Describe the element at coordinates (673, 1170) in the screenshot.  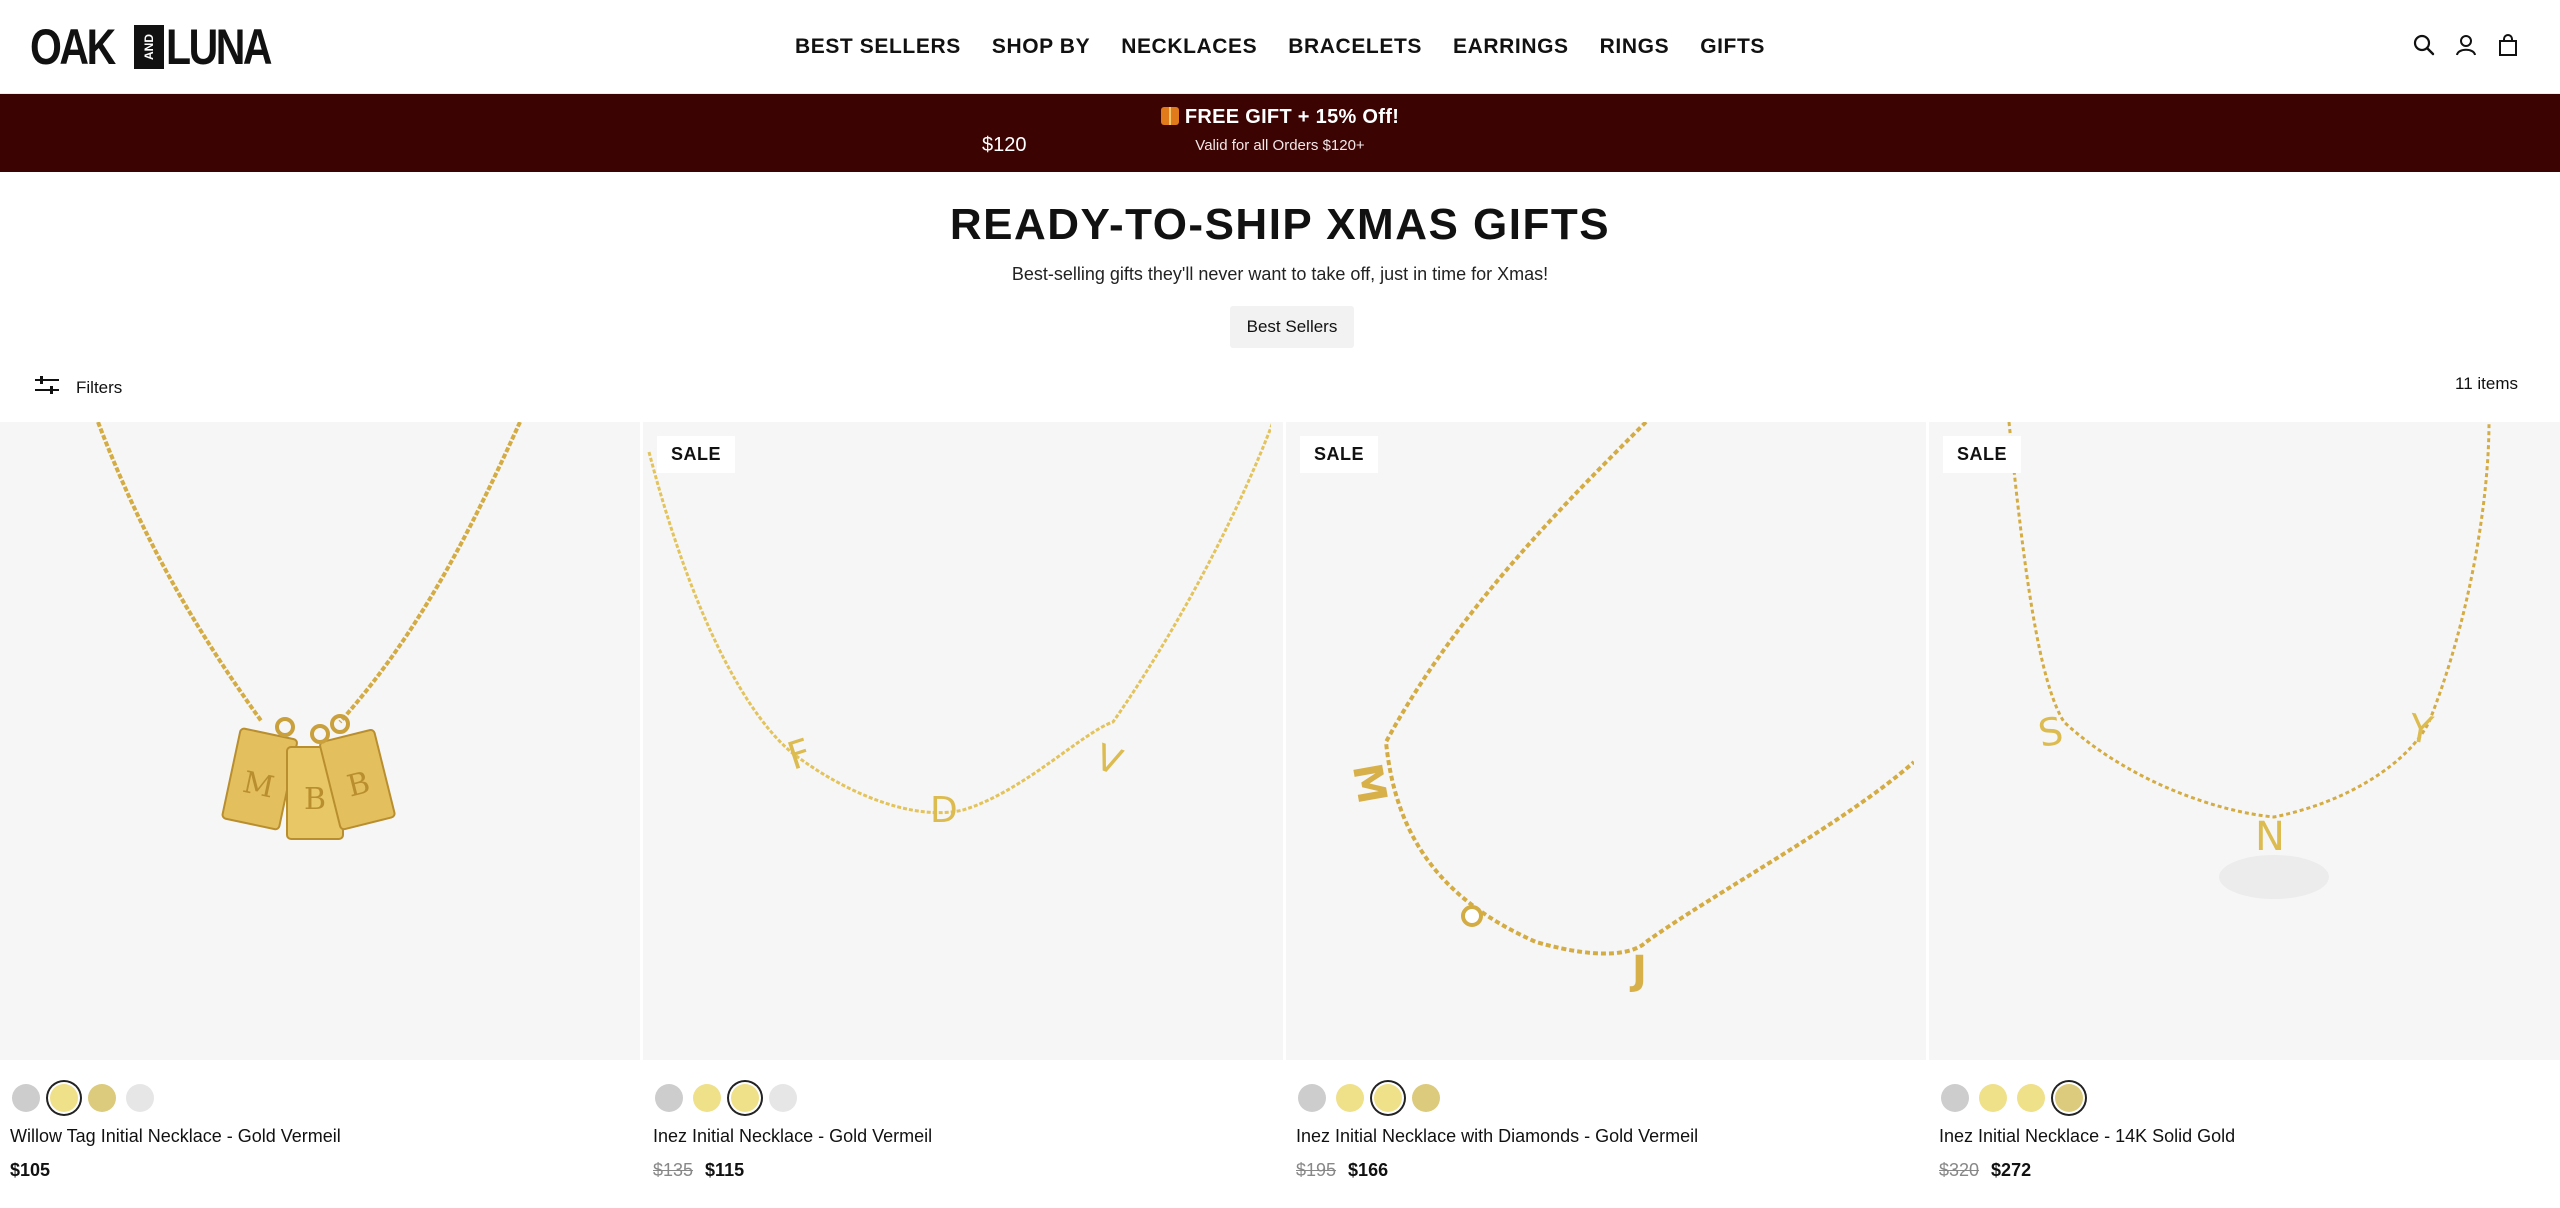
I see `price-original: $135` at that location.